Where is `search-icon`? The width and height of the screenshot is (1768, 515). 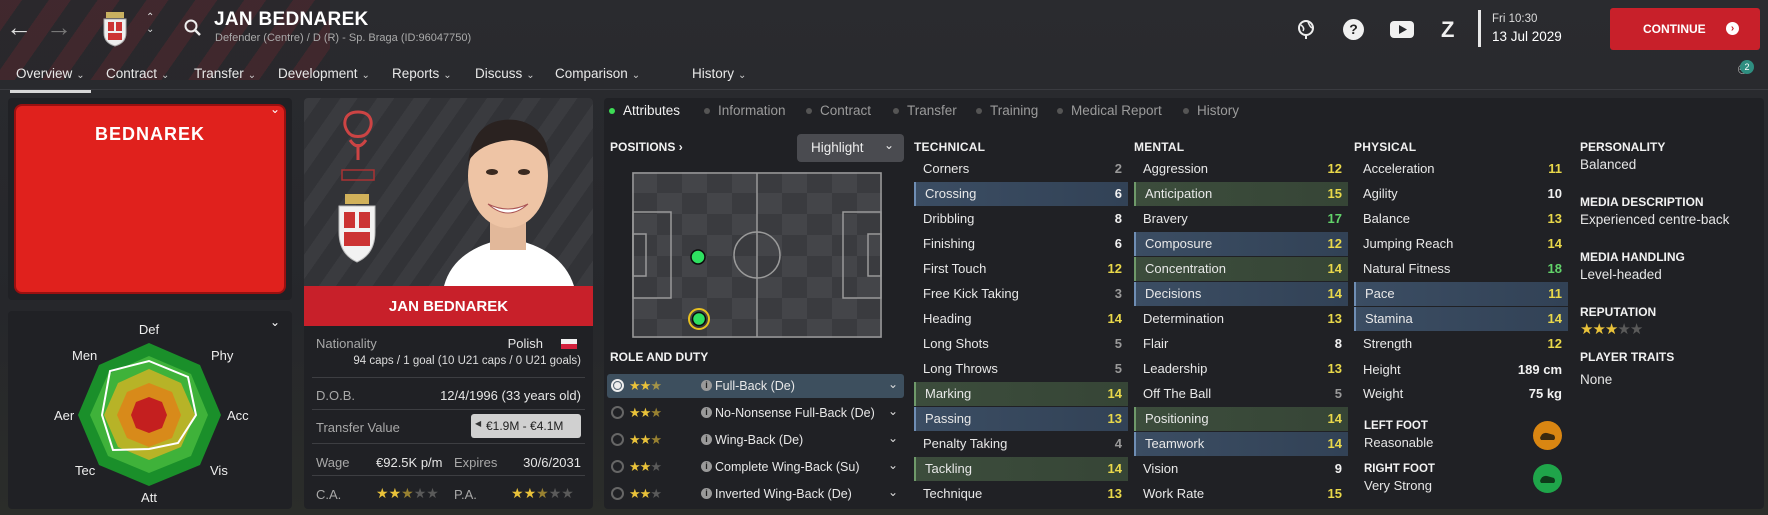
search-icon is located at coordinates (193, 28).